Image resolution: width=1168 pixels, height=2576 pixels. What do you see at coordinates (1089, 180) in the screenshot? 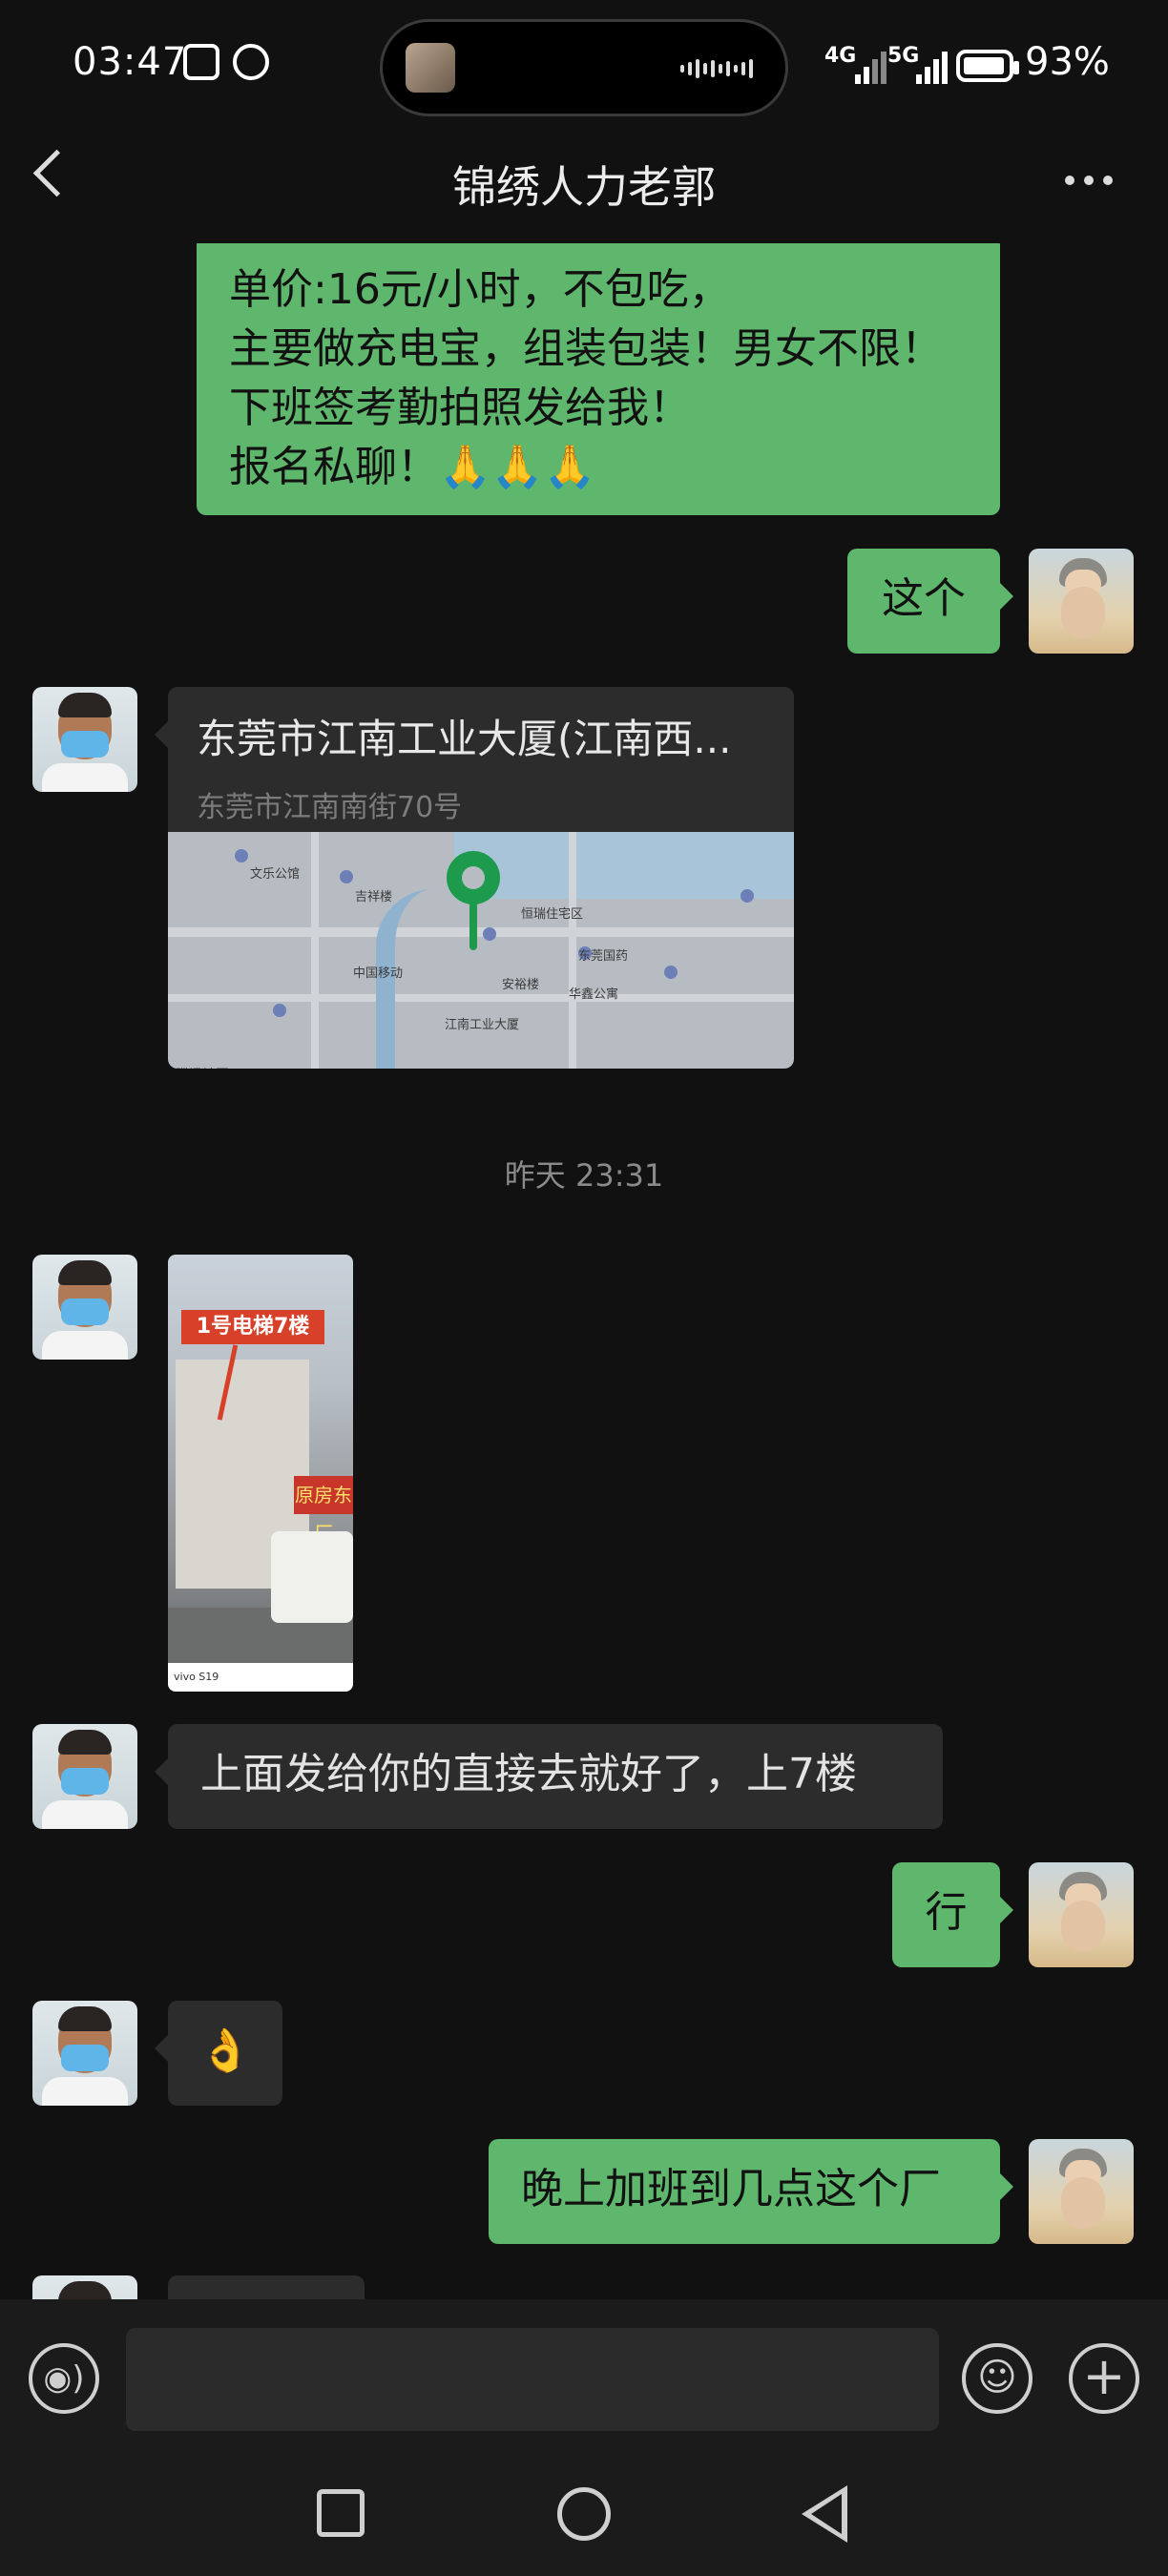
I see `more-icon` at bounding box center [1089, 180].